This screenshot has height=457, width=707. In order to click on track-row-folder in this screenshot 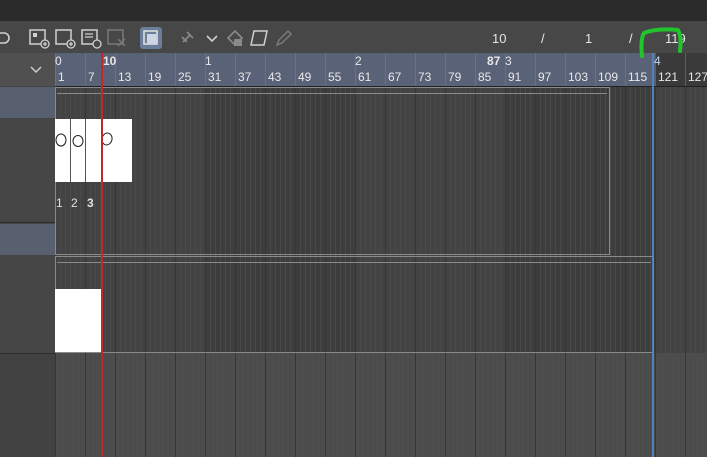, I will do `click(27, 102)`.